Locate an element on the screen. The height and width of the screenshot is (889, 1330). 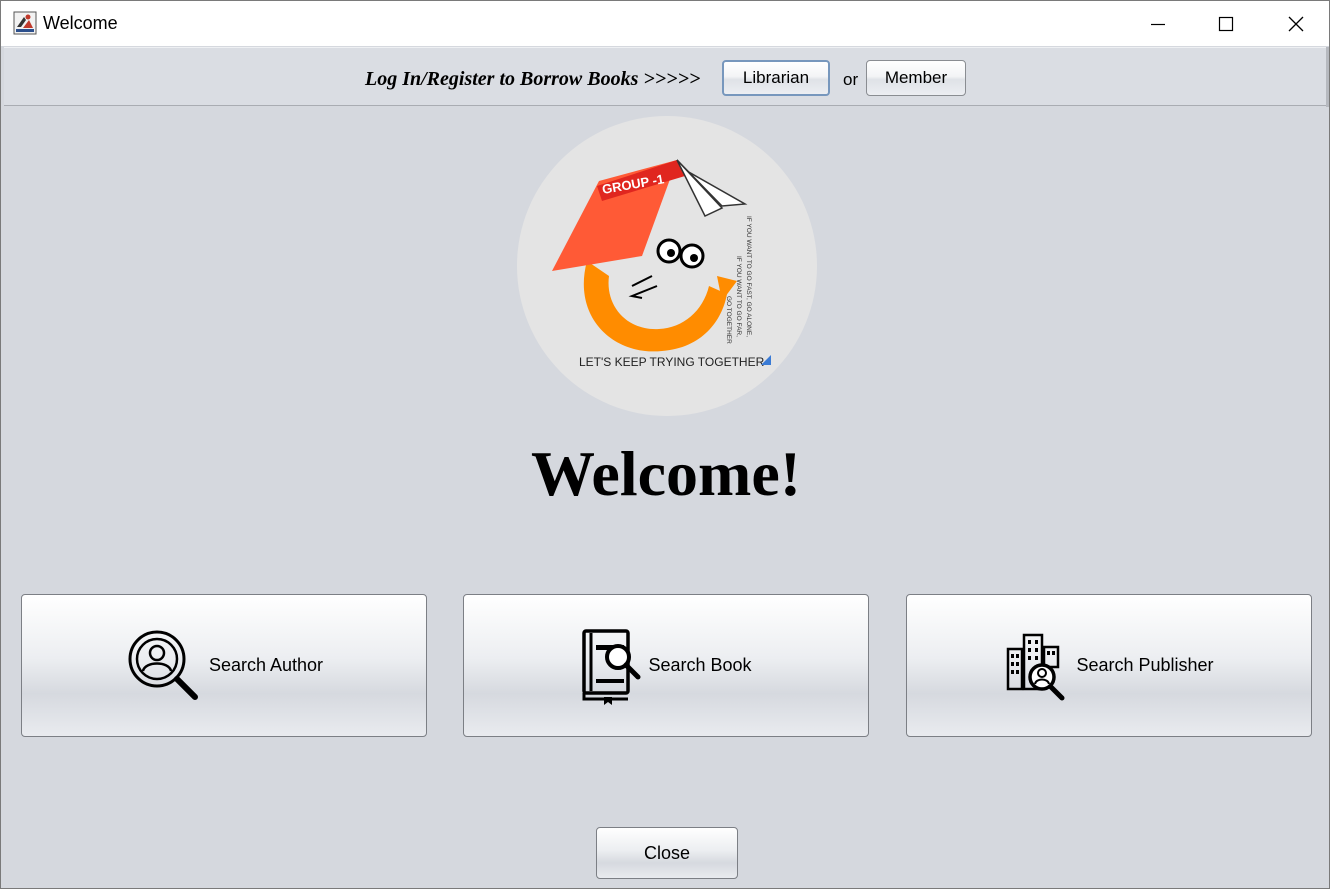
top-bar-edge is located at coordinates (1327, 77).